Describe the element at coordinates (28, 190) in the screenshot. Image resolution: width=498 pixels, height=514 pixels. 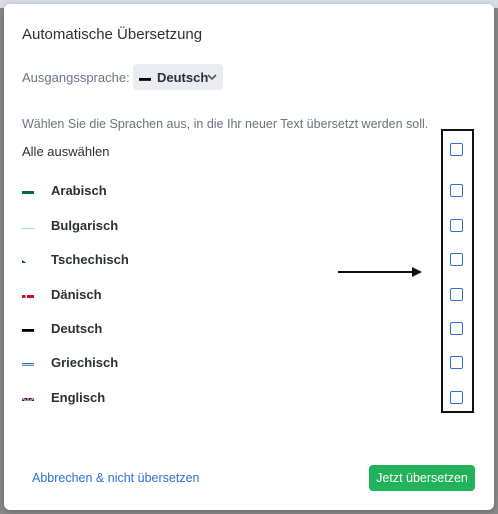
I see `flag-sa-icon` at that location.